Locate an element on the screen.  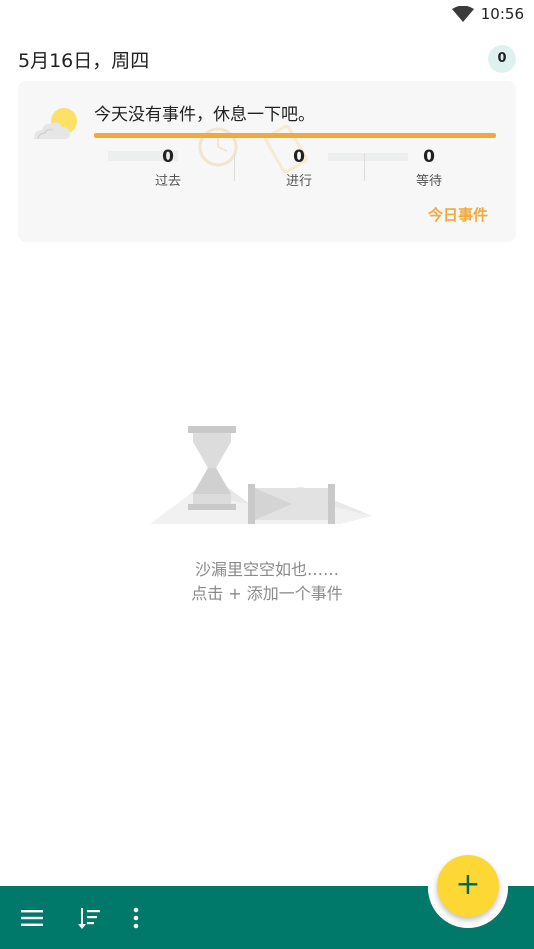
stat-label: 进行 is located at coordinates (298, 181).